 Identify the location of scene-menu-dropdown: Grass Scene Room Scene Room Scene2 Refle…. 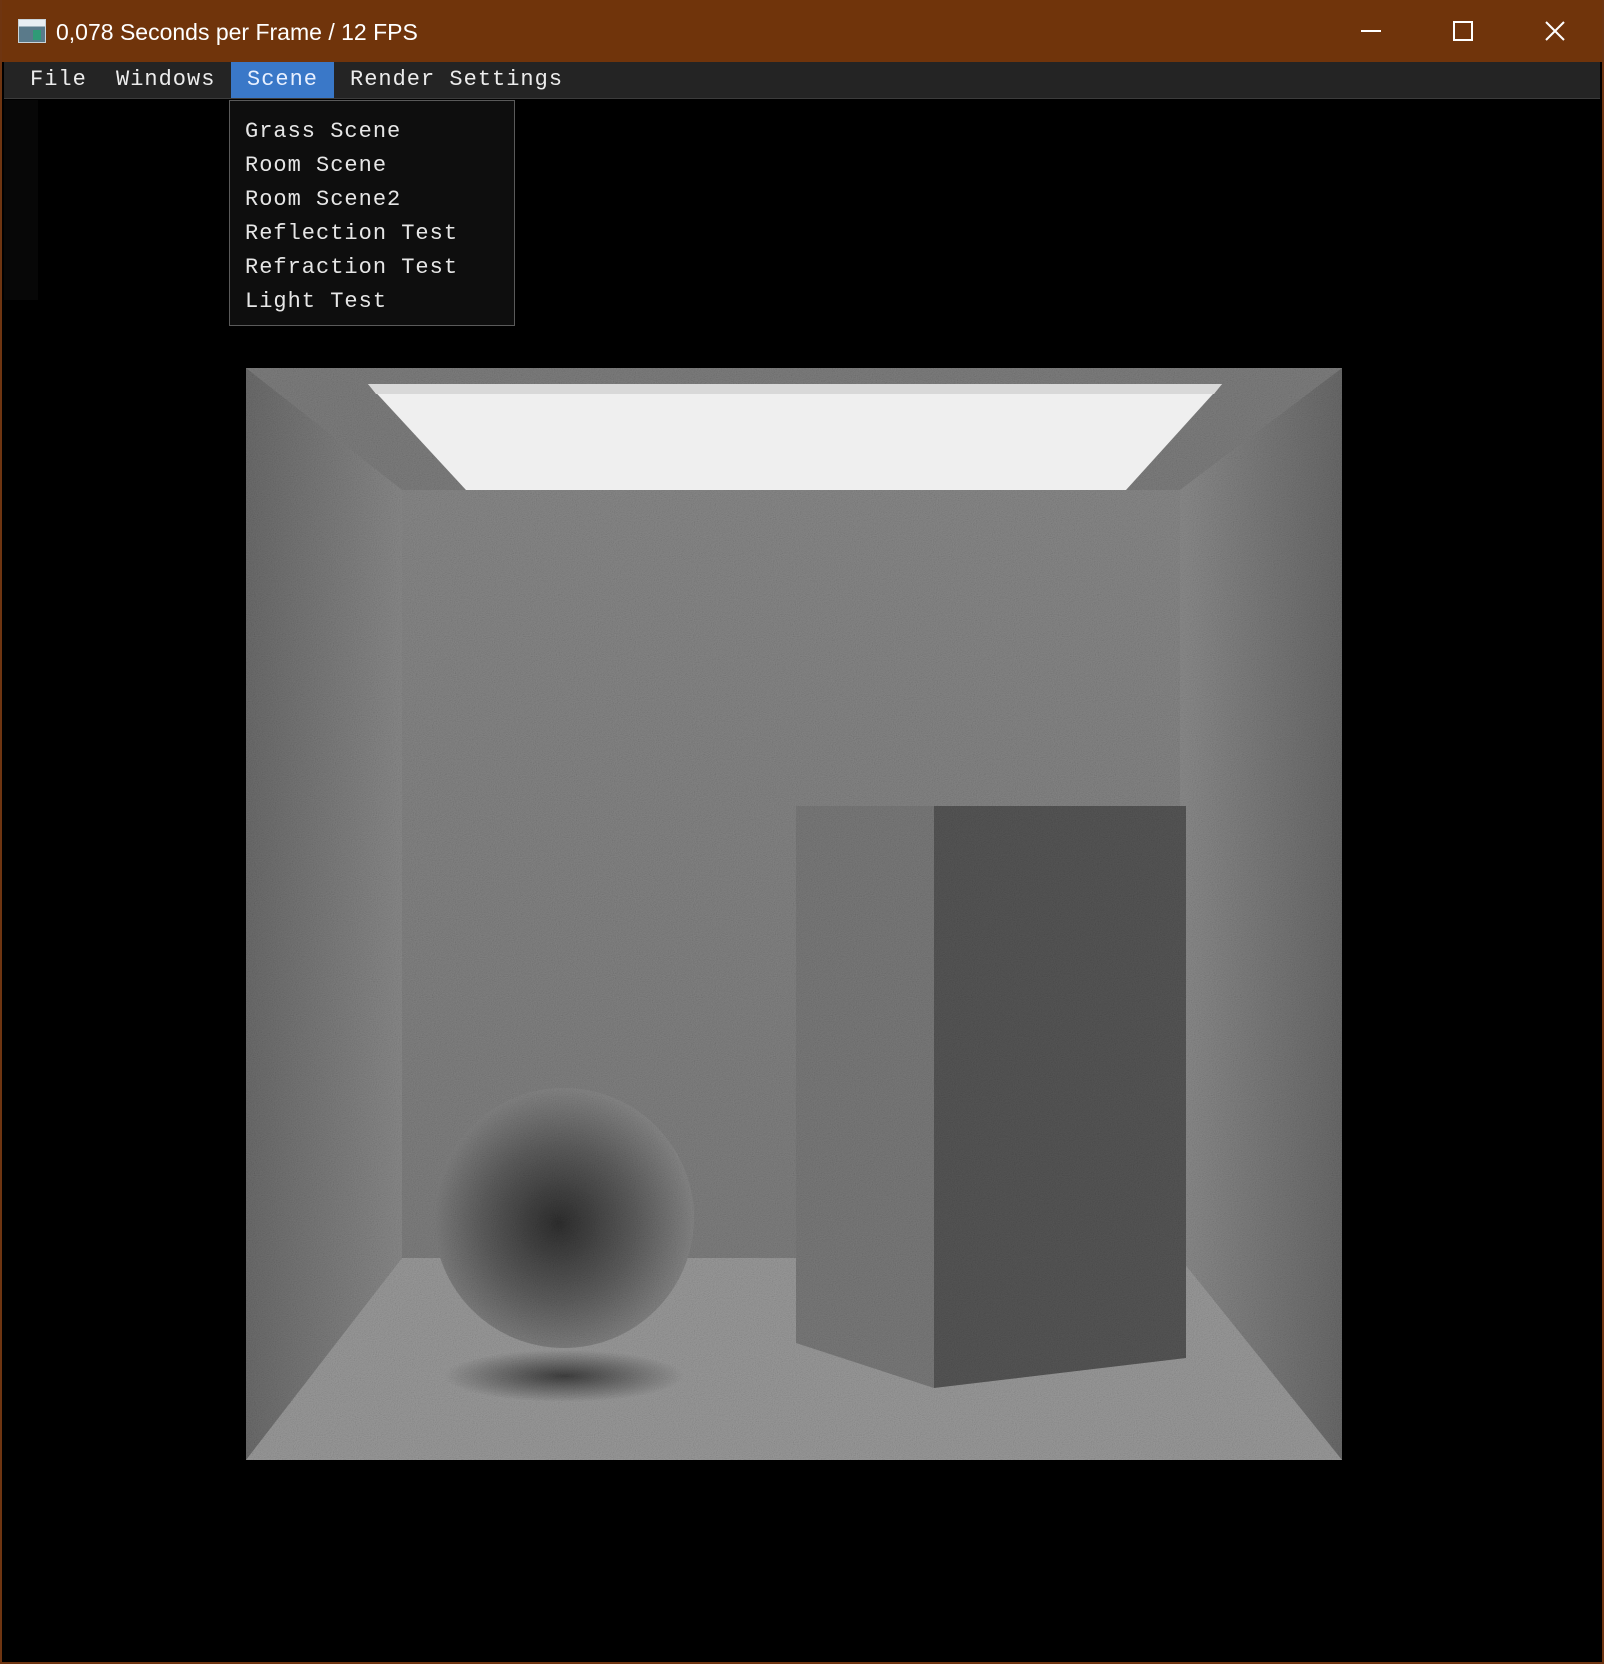
(372, 213).